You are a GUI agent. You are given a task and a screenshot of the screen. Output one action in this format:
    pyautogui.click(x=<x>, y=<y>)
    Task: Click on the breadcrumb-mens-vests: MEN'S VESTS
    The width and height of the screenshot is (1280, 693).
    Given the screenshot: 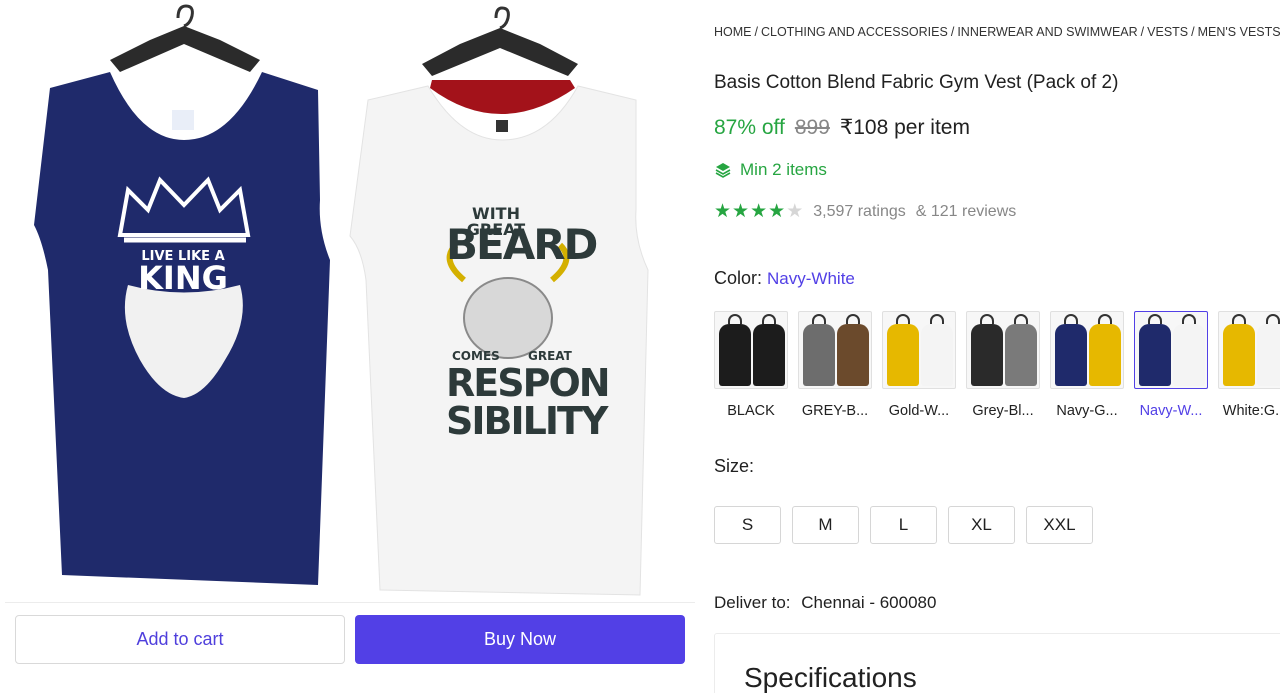 What is the action you would take?
    pyautogui.click(x=1239, y=32)
    